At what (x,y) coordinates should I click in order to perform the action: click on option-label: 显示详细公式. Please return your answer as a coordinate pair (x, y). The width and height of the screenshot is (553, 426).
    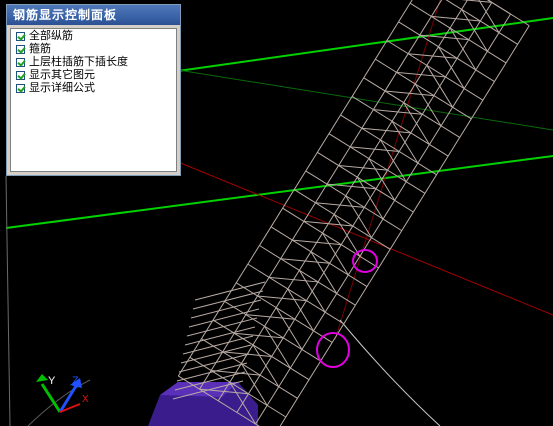
    Looking at the image, I should click on (62, 87).